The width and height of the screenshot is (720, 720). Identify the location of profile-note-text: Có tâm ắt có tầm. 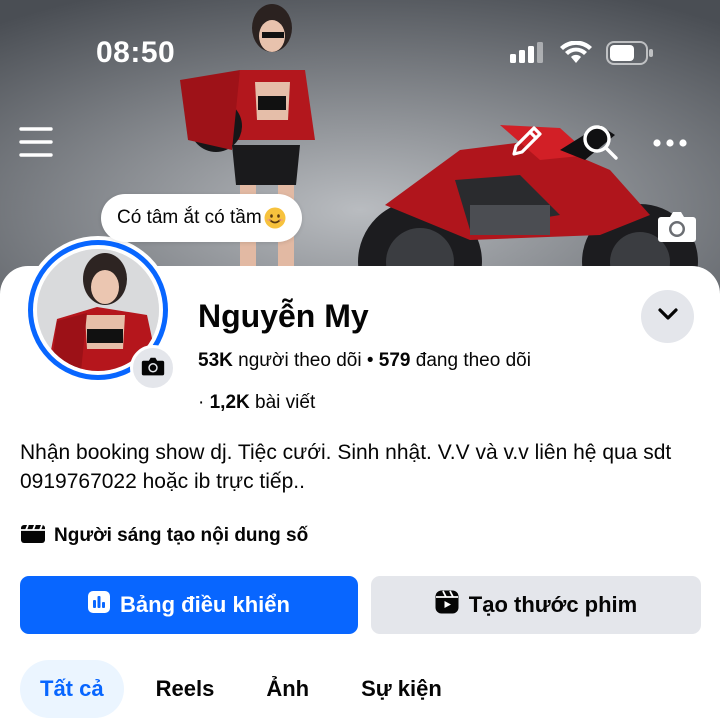
(189, 217).